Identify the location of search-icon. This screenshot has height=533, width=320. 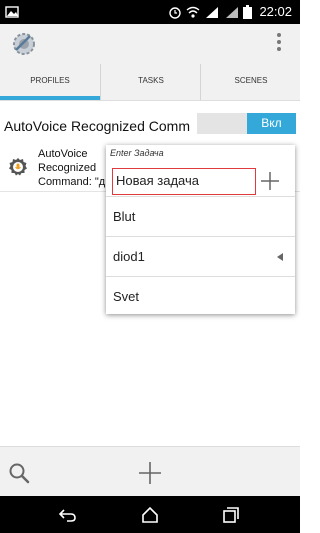
(19, 473).